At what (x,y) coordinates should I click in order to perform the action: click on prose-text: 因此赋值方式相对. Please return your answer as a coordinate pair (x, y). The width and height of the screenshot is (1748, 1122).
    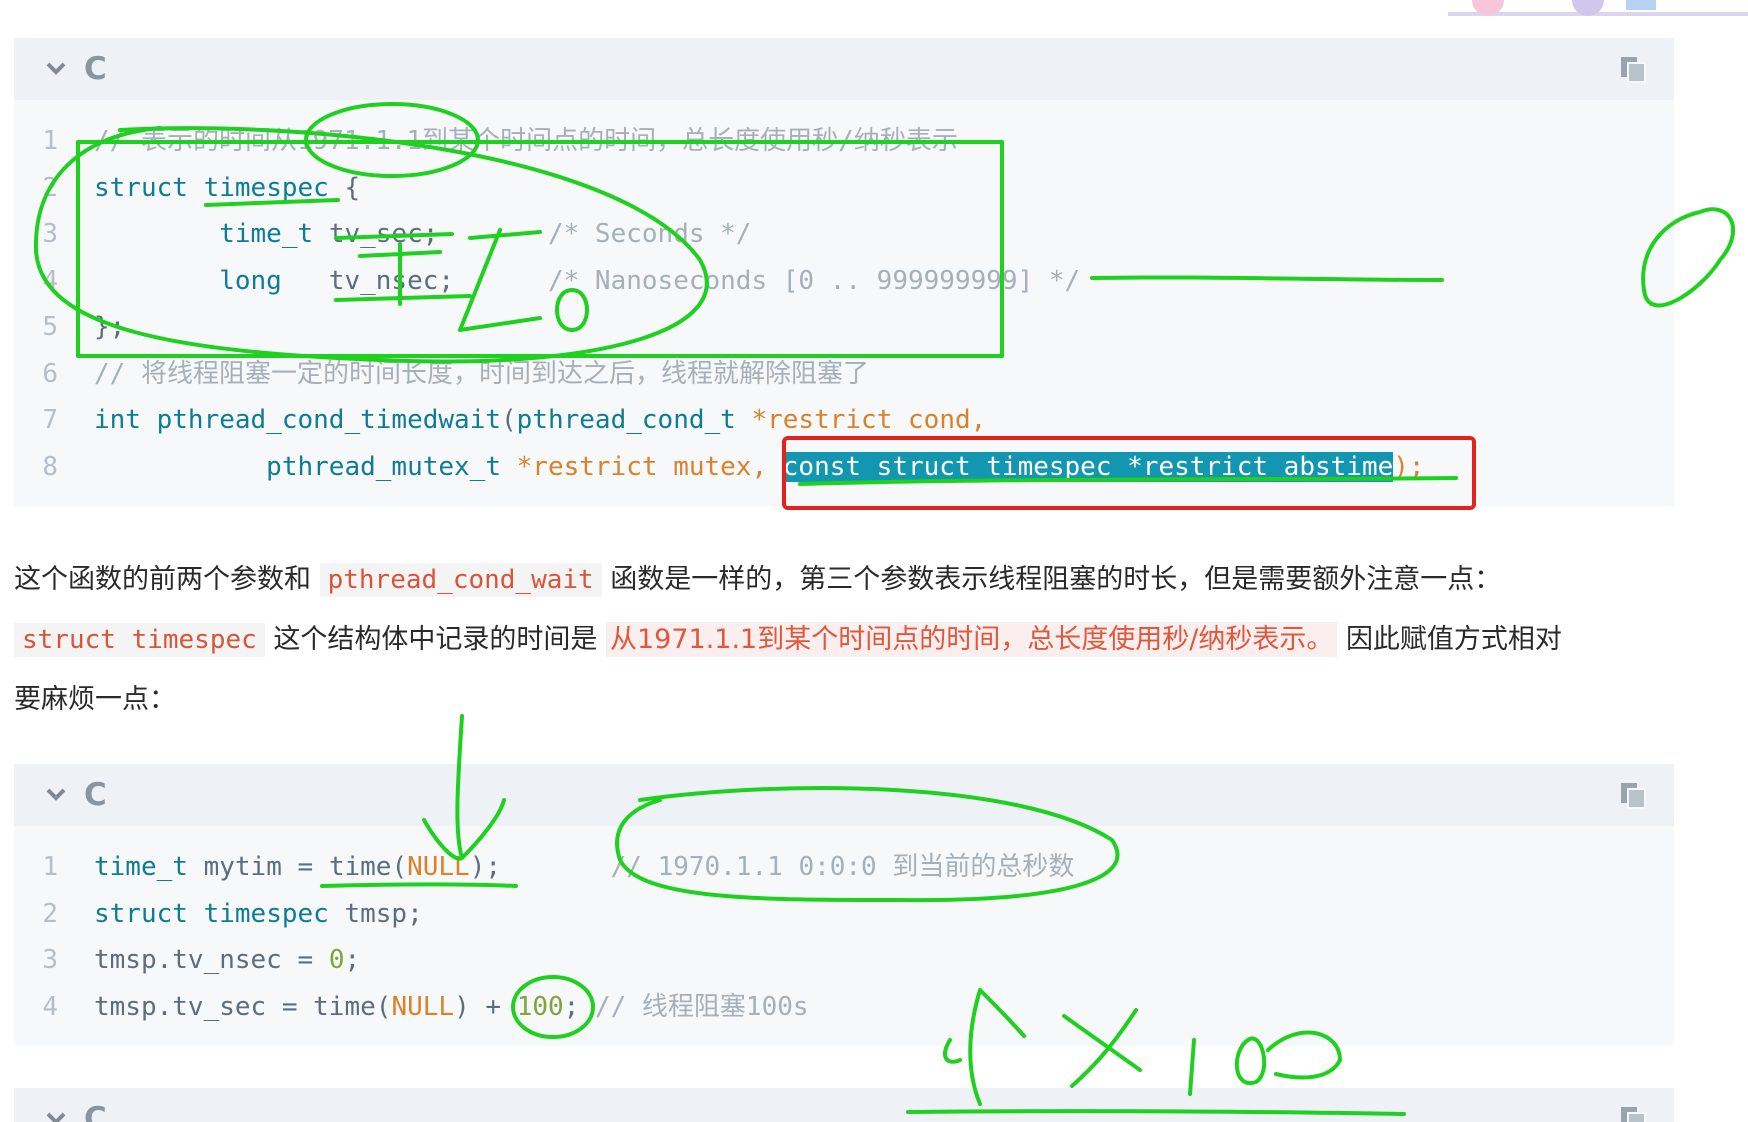
    Looking at the image, I should click on (1453, 639).